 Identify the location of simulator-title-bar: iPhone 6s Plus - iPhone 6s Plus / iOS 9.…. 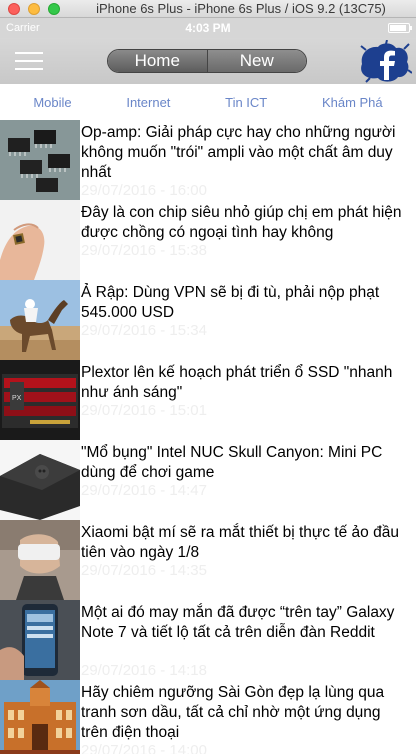
(208, 9).